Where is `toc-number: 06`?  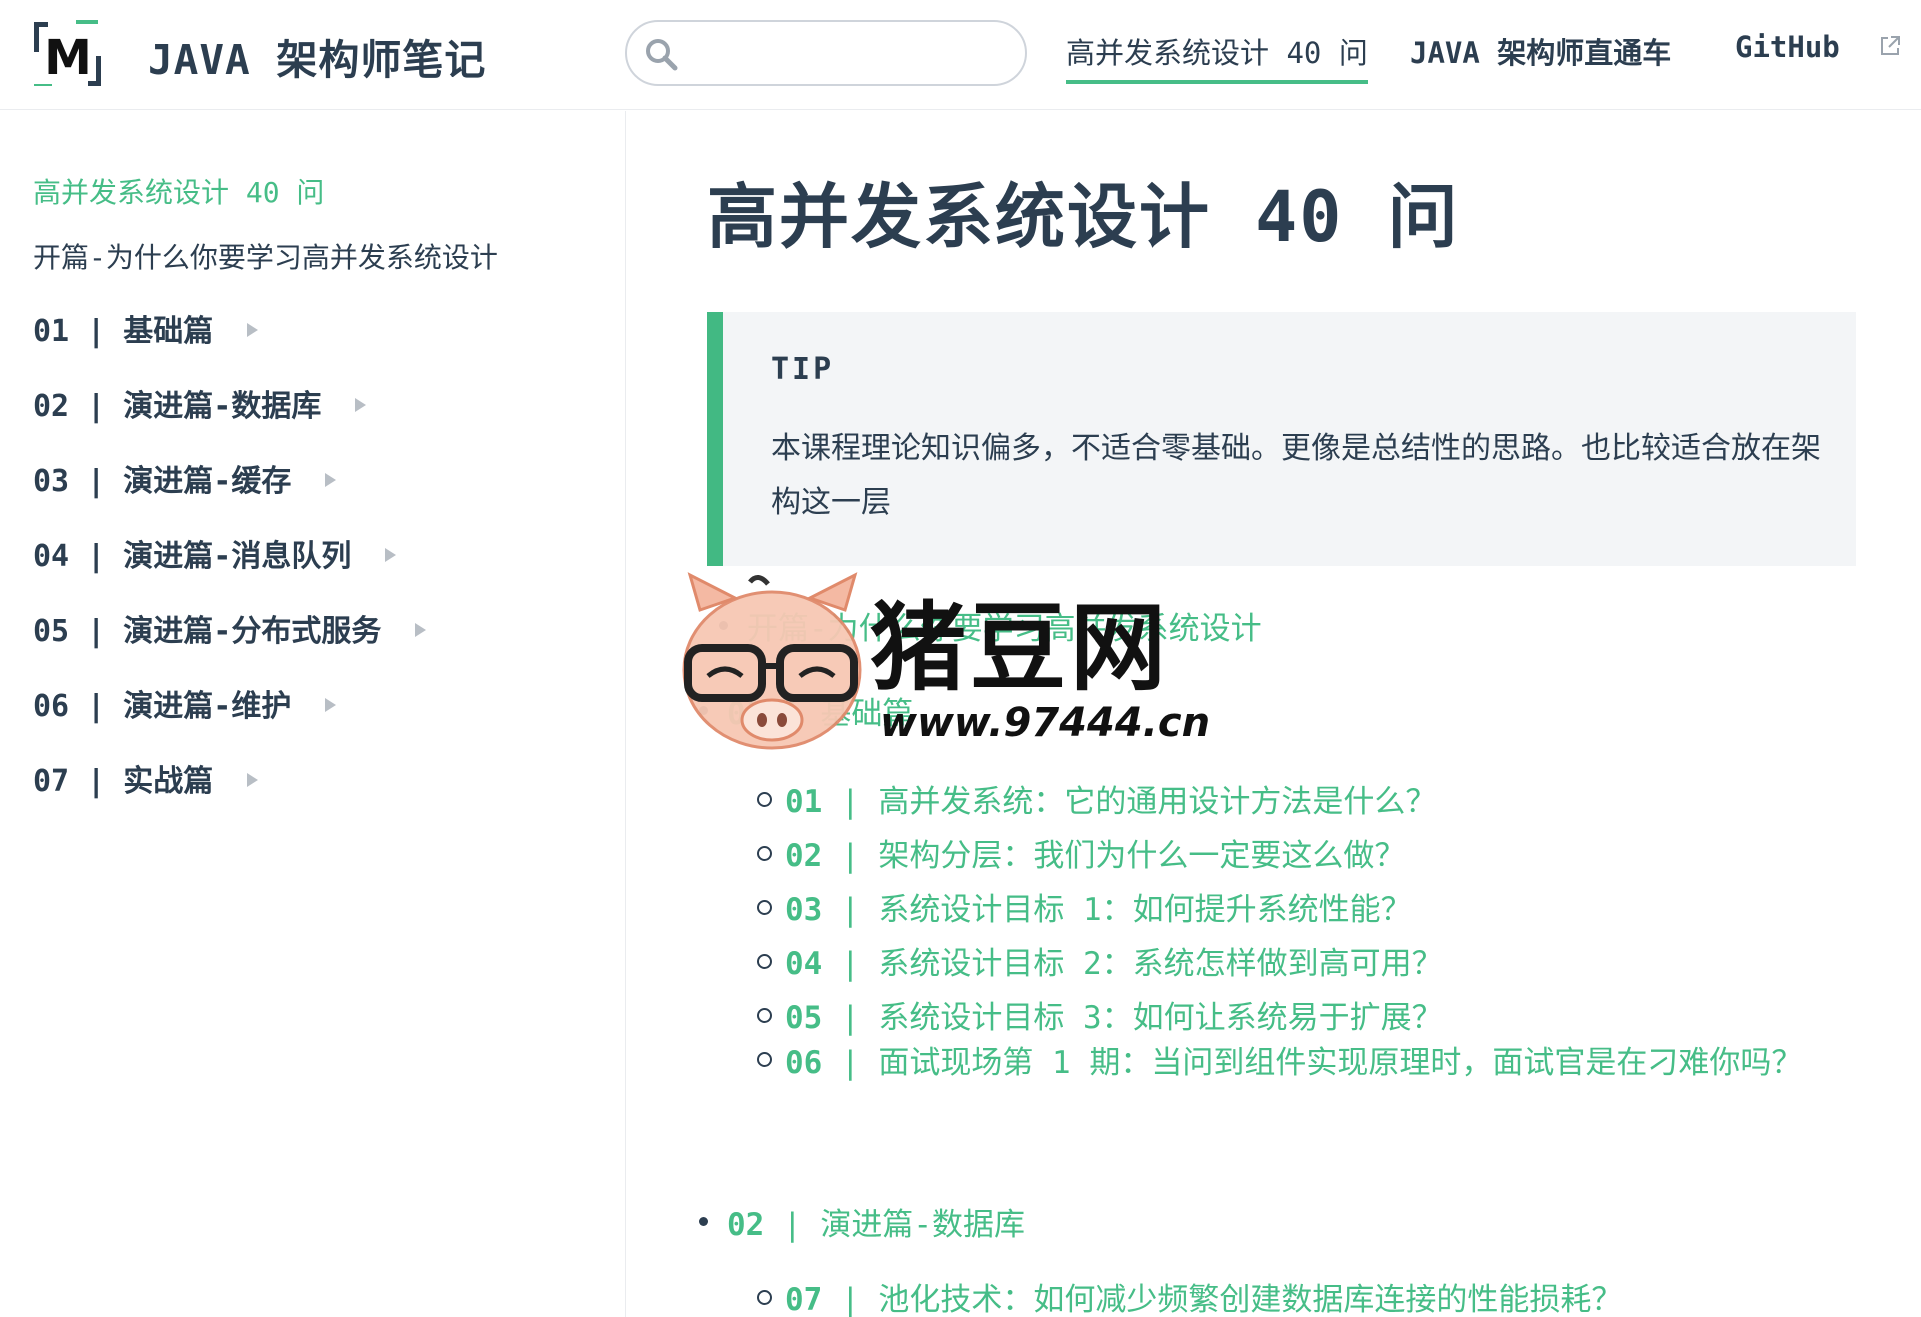 toc-number: 06 is located at coordinates (804, 1063).